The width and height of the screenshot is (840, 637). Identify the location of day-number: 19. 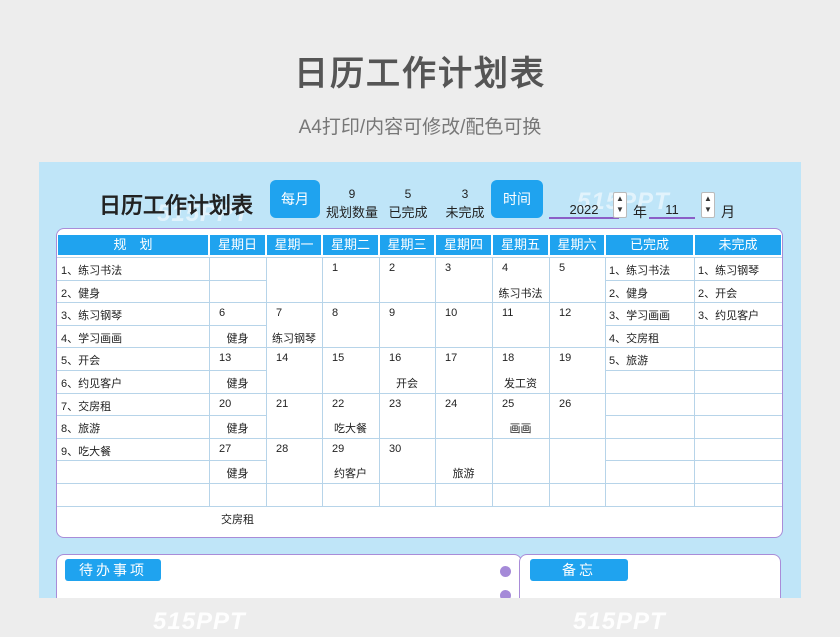
(565, 358).